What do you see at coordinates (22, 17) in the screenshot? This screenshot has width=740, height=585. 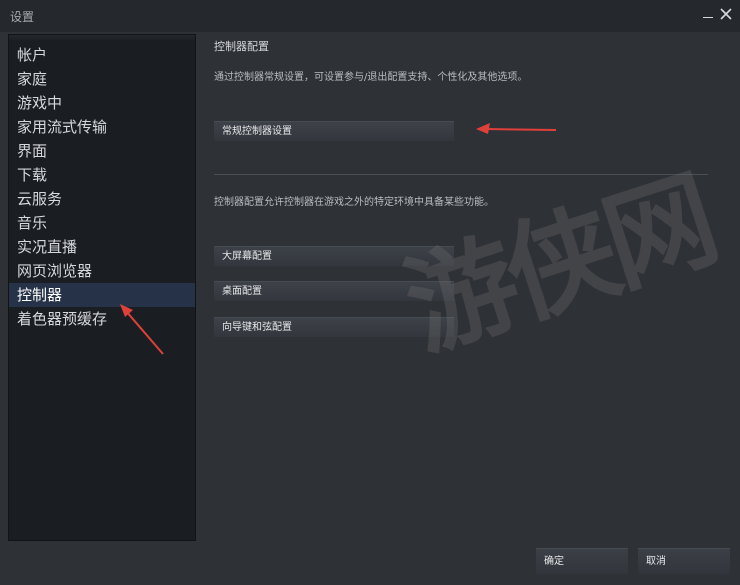 I see `window-title: 设置` at bounding box center [22, 17].